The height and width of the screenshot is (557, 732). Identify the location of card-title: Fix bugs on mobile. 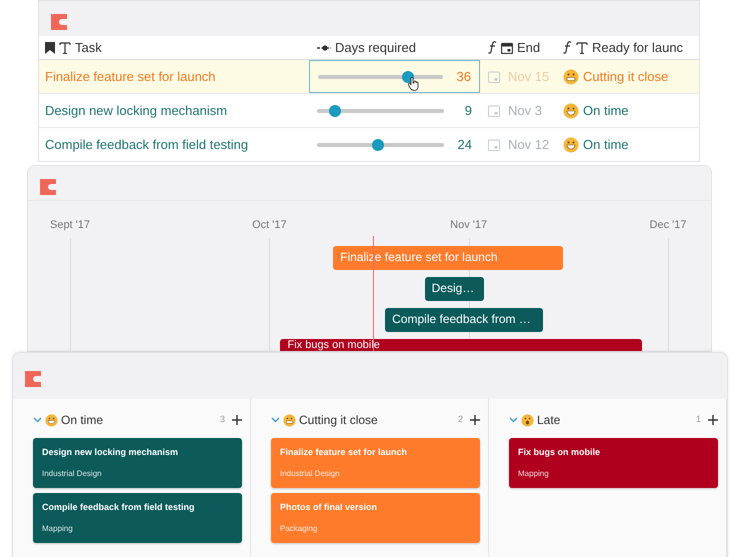
(560, 452).